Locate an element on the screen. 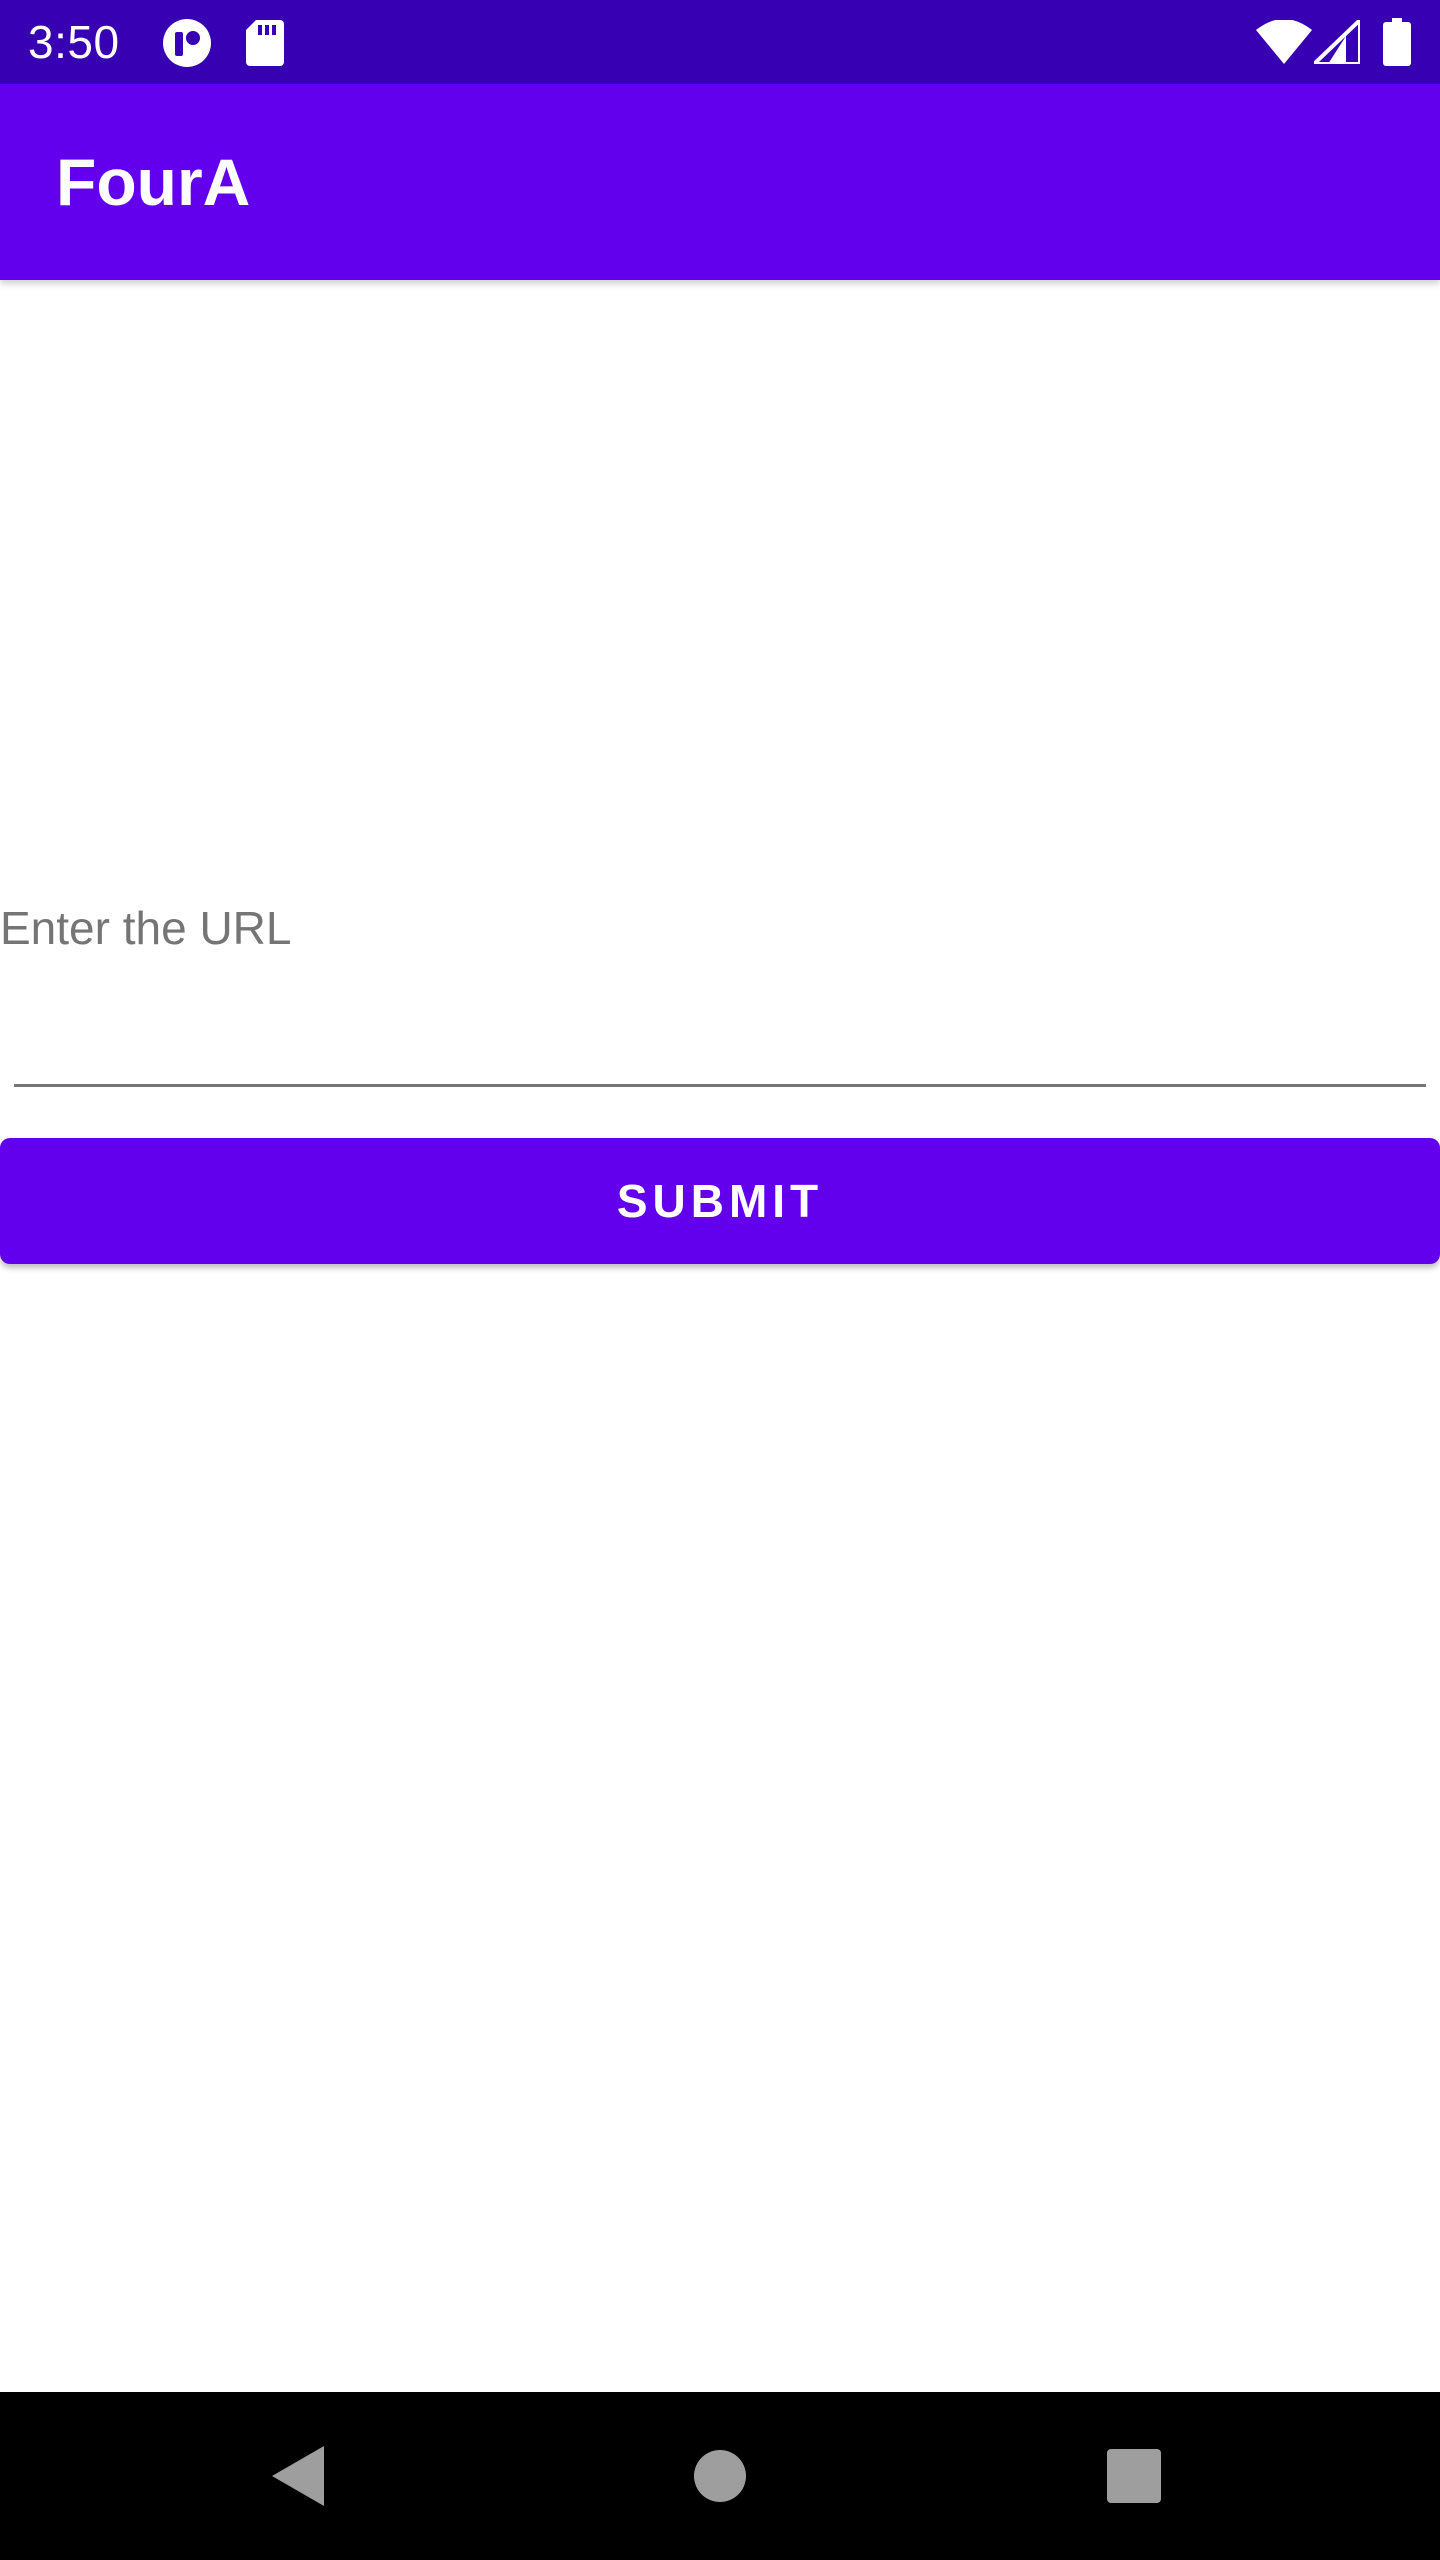  navigation-bar is located at coordinates (720, 2476).